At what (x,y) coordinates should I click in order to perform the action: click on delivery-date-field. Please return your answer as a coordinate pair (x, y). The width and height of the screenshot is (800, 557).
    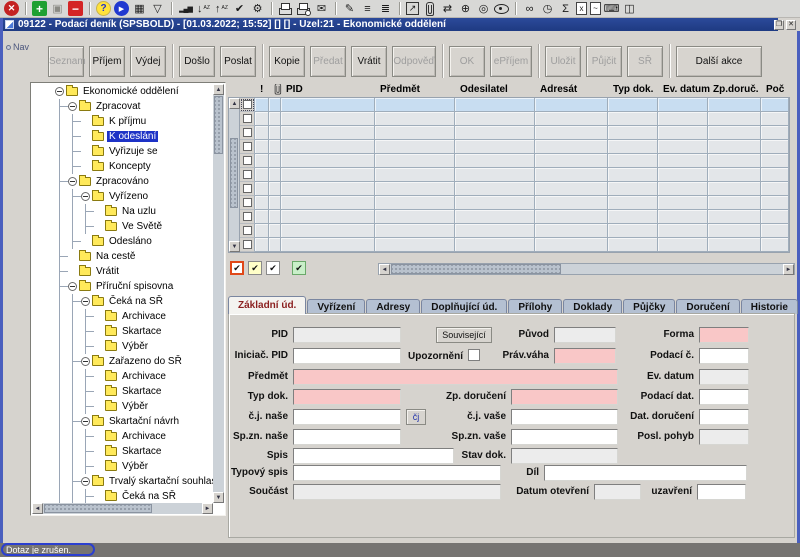
    Looking at the image, I should click on (724, 417).